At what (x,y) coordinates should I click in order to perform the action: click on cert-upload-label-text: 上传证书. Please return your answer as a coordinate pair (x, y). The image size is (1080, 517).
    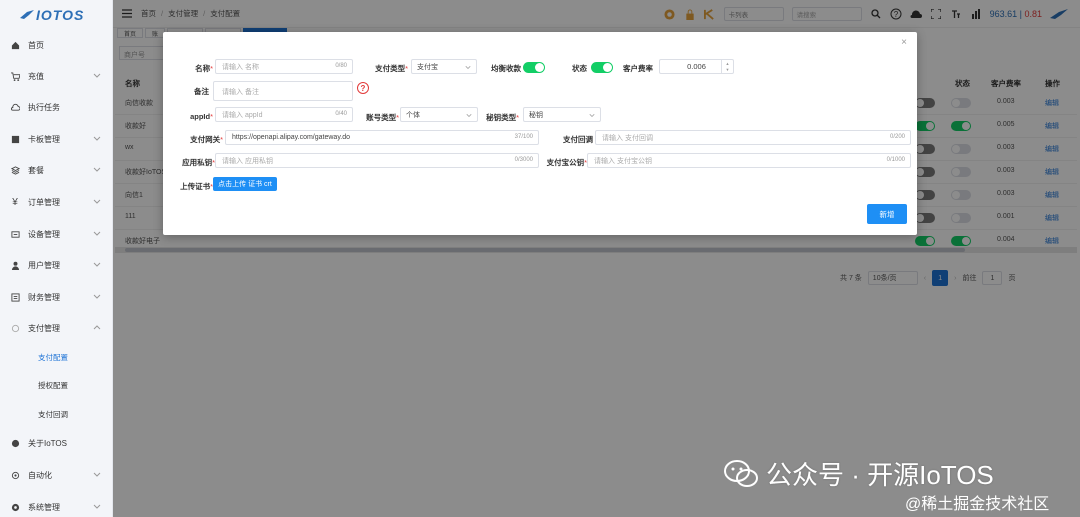
    Looking at the image, I should click on (195, 186).